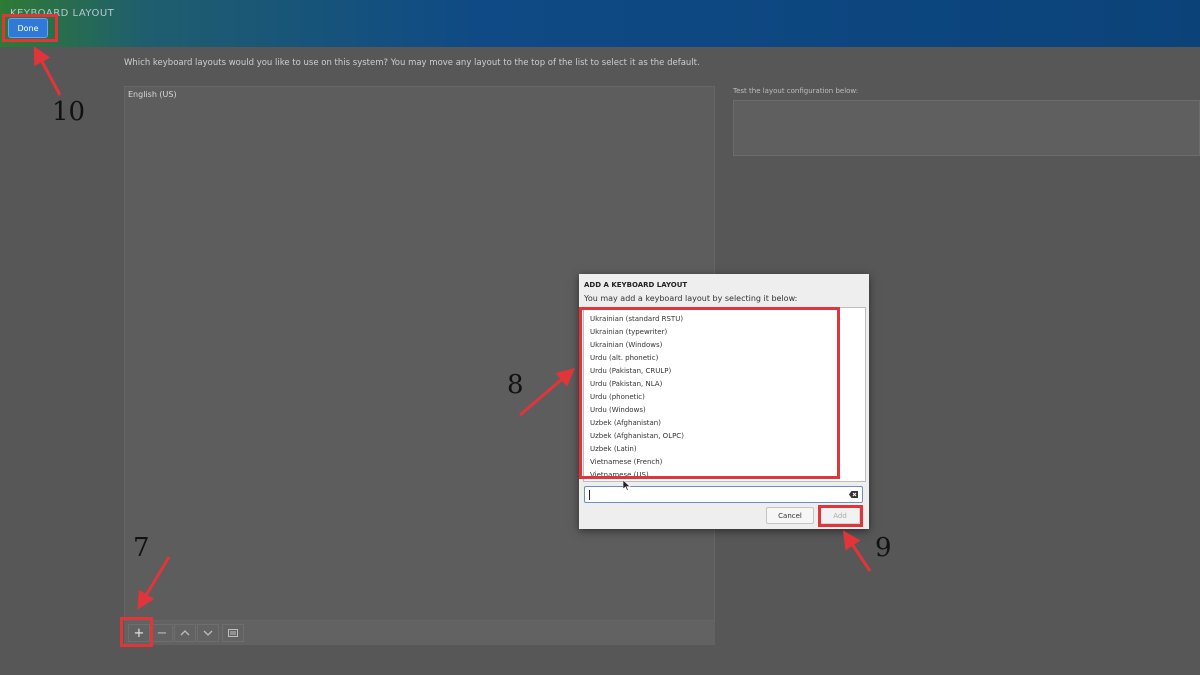 The height and width of the screenshot is (675, 1200). Describe the element at coordinates (69, 112) in the screenshot. I see `step-label-10: 10` at that location.